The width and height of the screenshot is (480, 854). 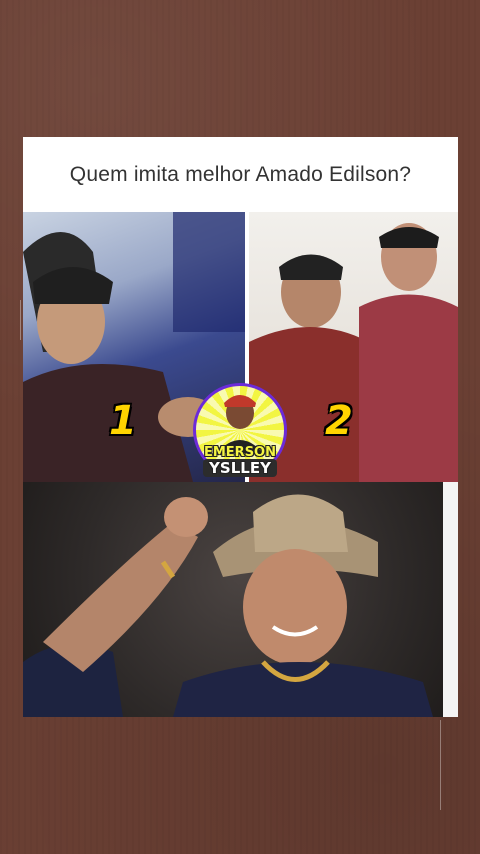 What do you see at coordinates (240, 424) in the screenshot?
I see `logo-avatar-figure` at bounding box center [240, 424].